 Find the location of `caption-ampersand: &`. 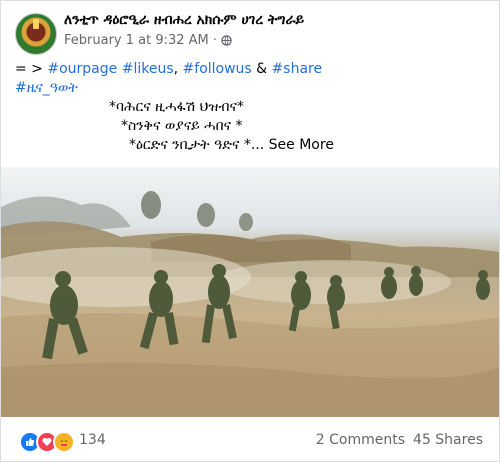

caption-ampersand: & is located at coordinates (261, 69).